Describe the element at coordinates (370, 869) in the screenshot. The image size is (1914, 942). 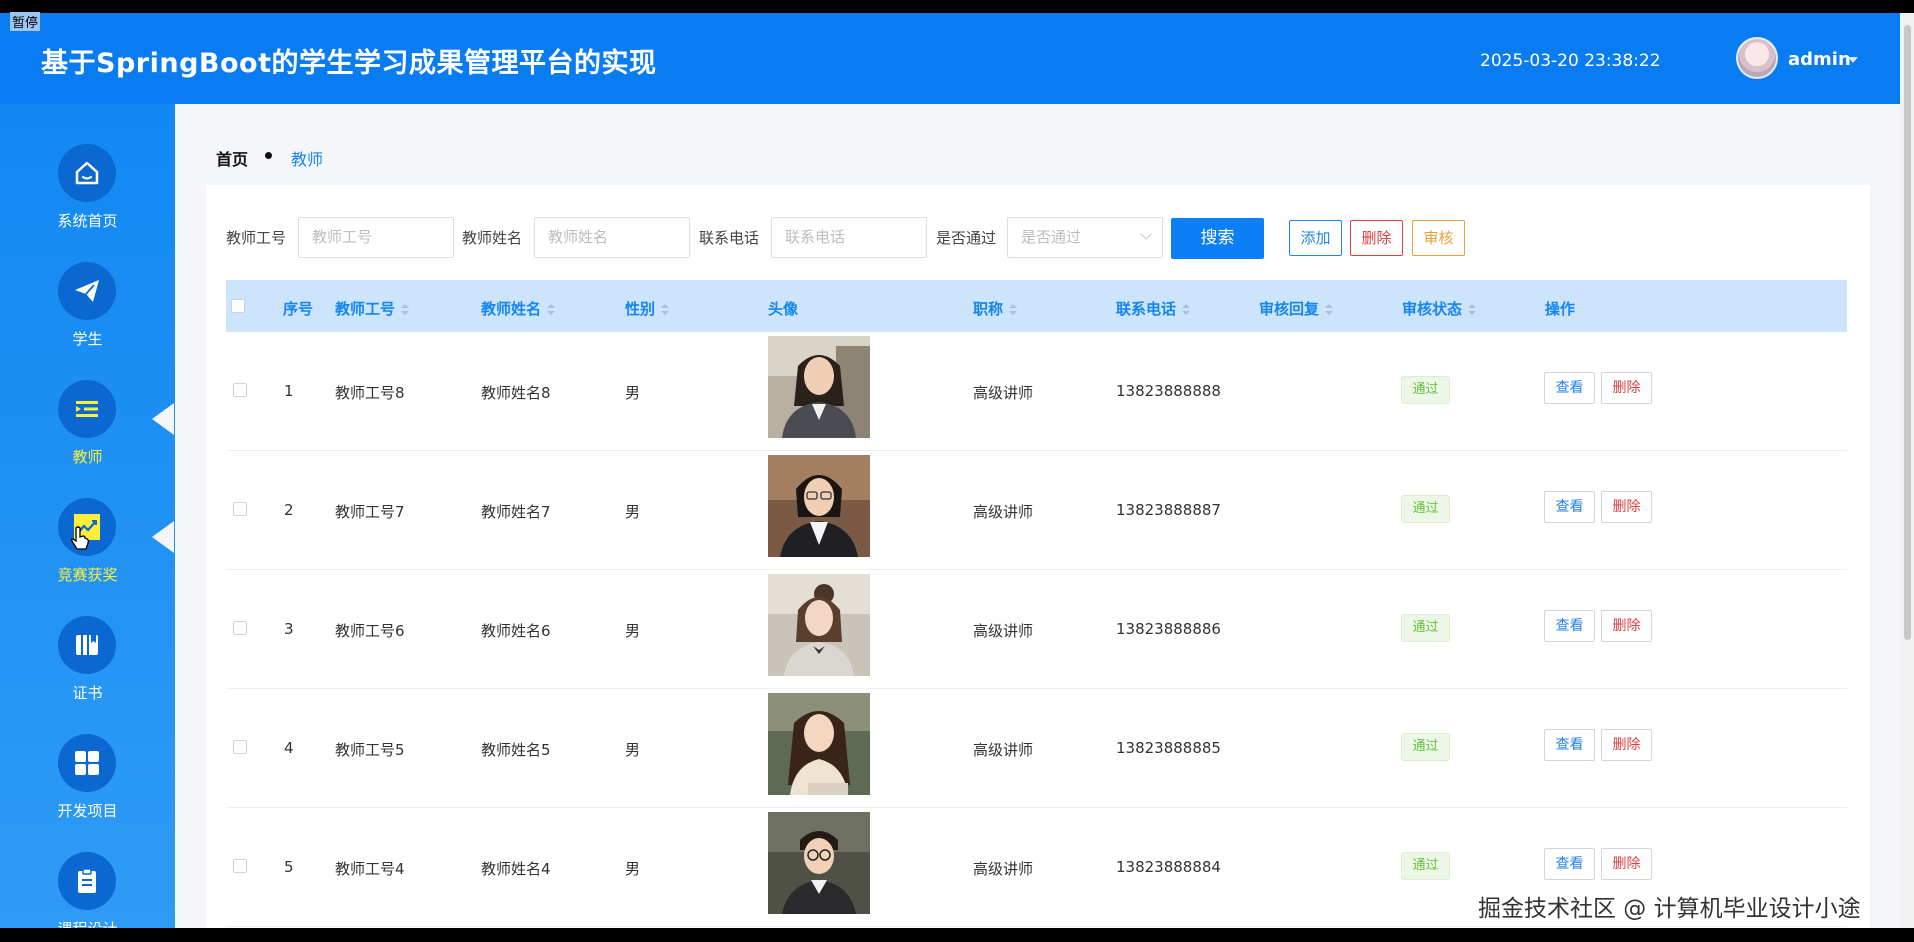
I see `cell-teacher-no: 教师工号4` at that location.